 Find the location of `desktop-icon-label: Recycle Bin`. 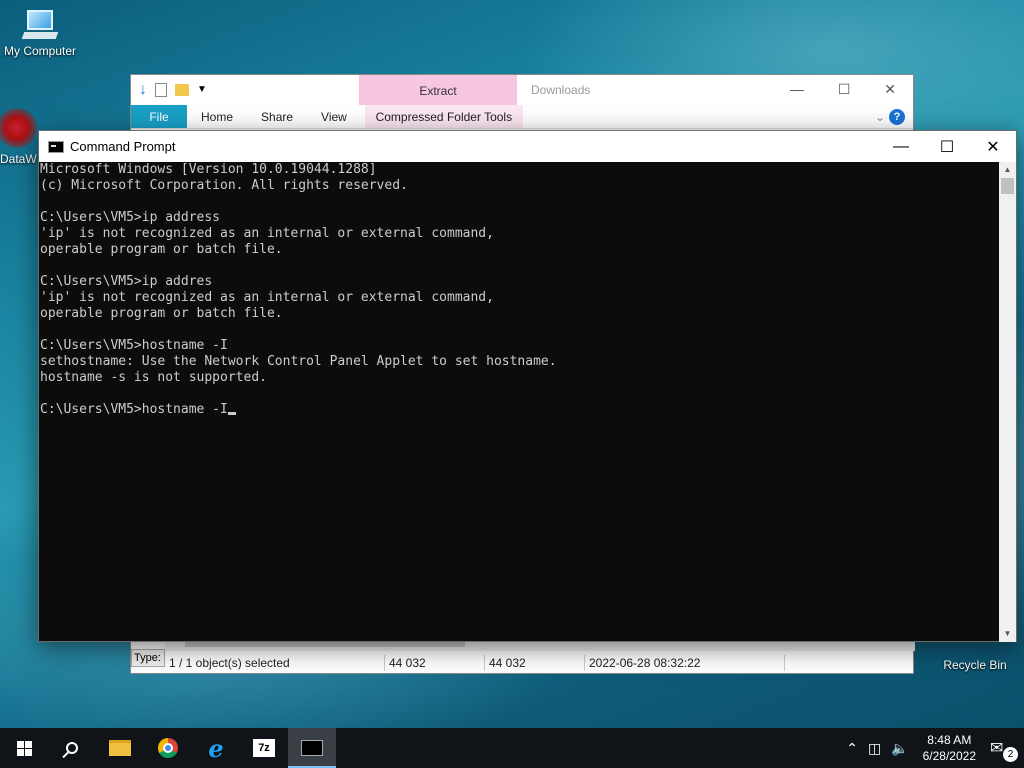

desktop-icon-label: Recycle Bin is located at coordinates (975, 665).